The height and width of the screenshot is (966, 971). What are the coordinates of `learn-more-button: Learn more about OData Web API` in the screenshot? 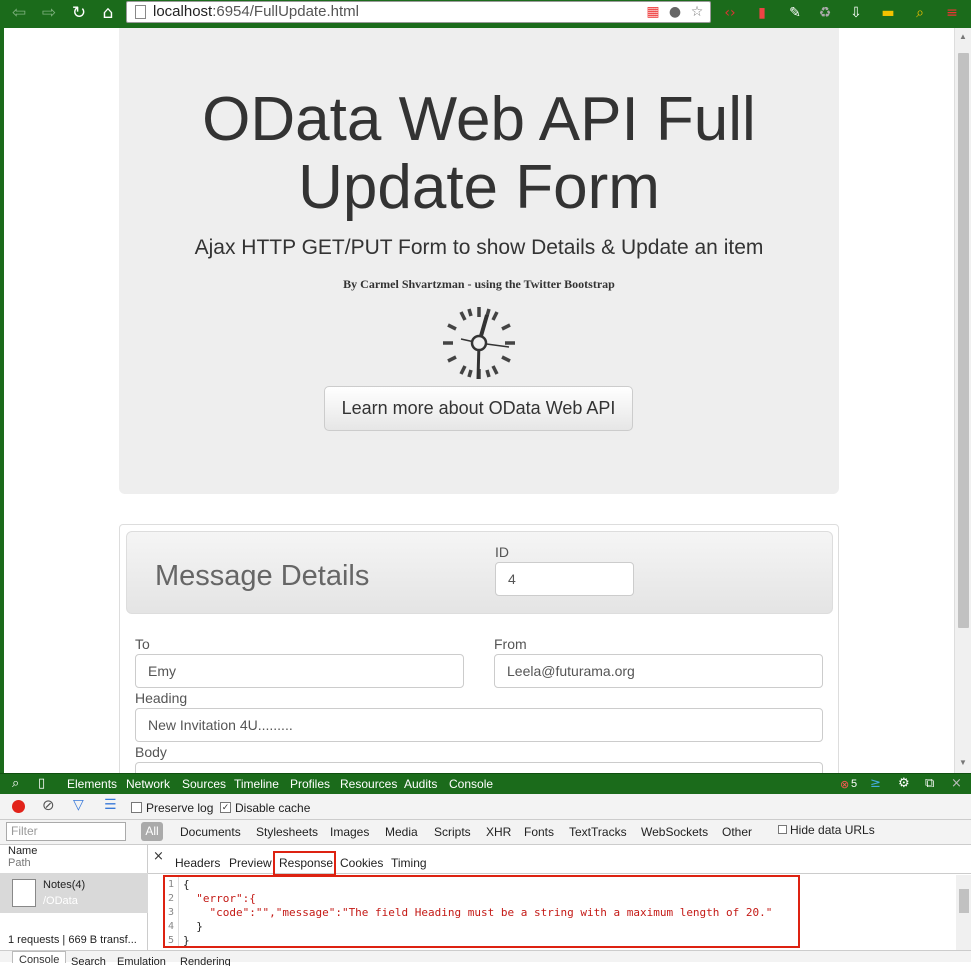 It's located at (478, 408).